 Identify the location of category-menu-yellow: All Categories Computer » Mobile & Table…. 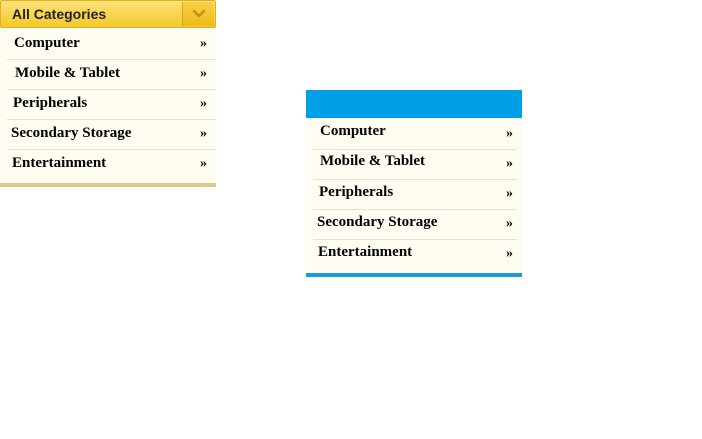
(108, 93).